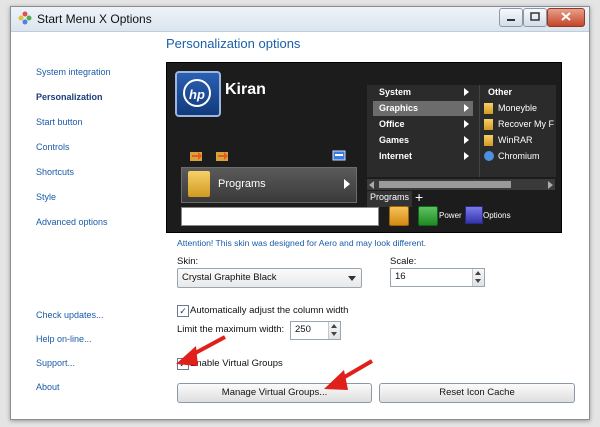 The width and height of the screenshot is (600, 427). What do you see at coordinates (188, 261) in the screenshot?
I see `skin-label: Skin:` at bounding box center [188, 261].